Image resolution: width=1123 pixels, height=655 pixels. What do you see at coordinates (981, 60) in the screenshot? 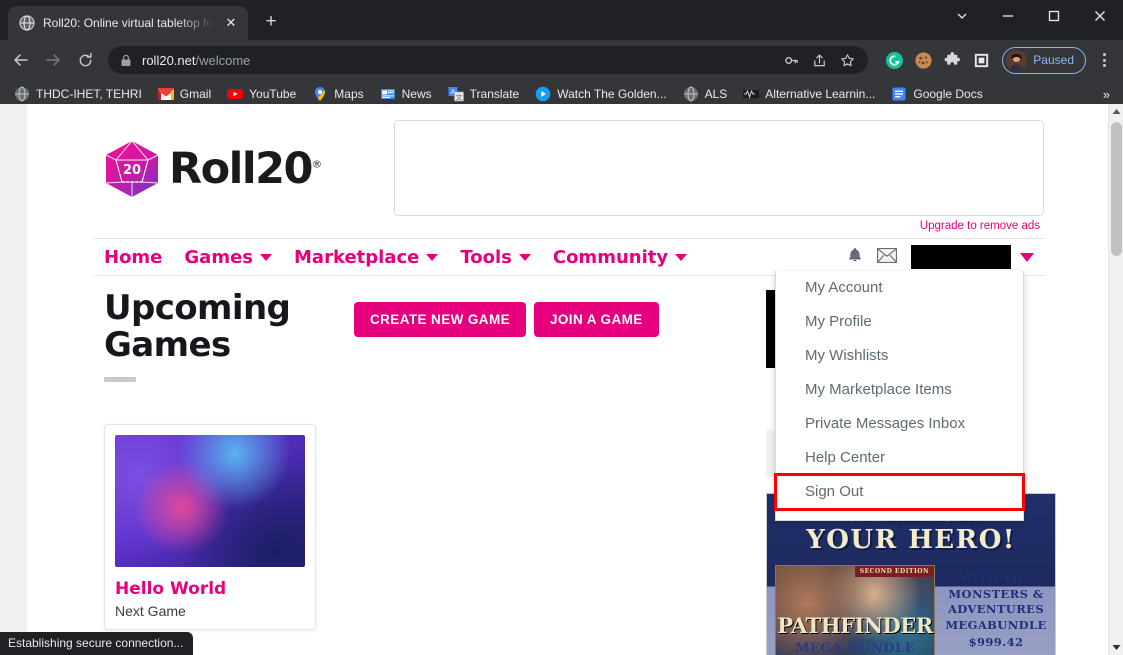
I see `screenshot-square-icon` at bounding box center [981, 60].